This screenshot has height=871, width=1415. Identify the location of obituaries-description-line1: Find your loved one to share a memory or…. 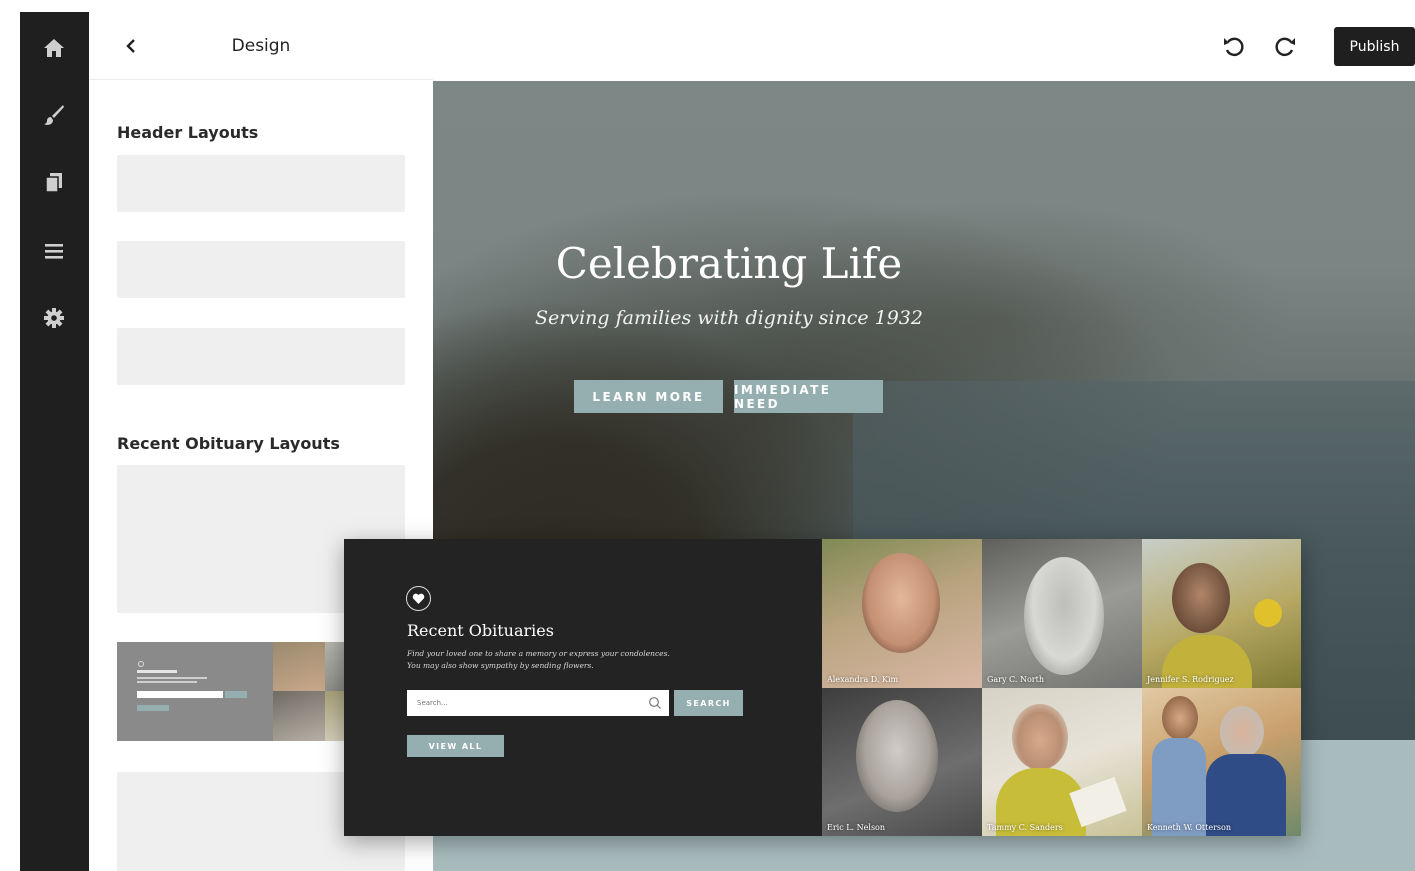
(538, 653).